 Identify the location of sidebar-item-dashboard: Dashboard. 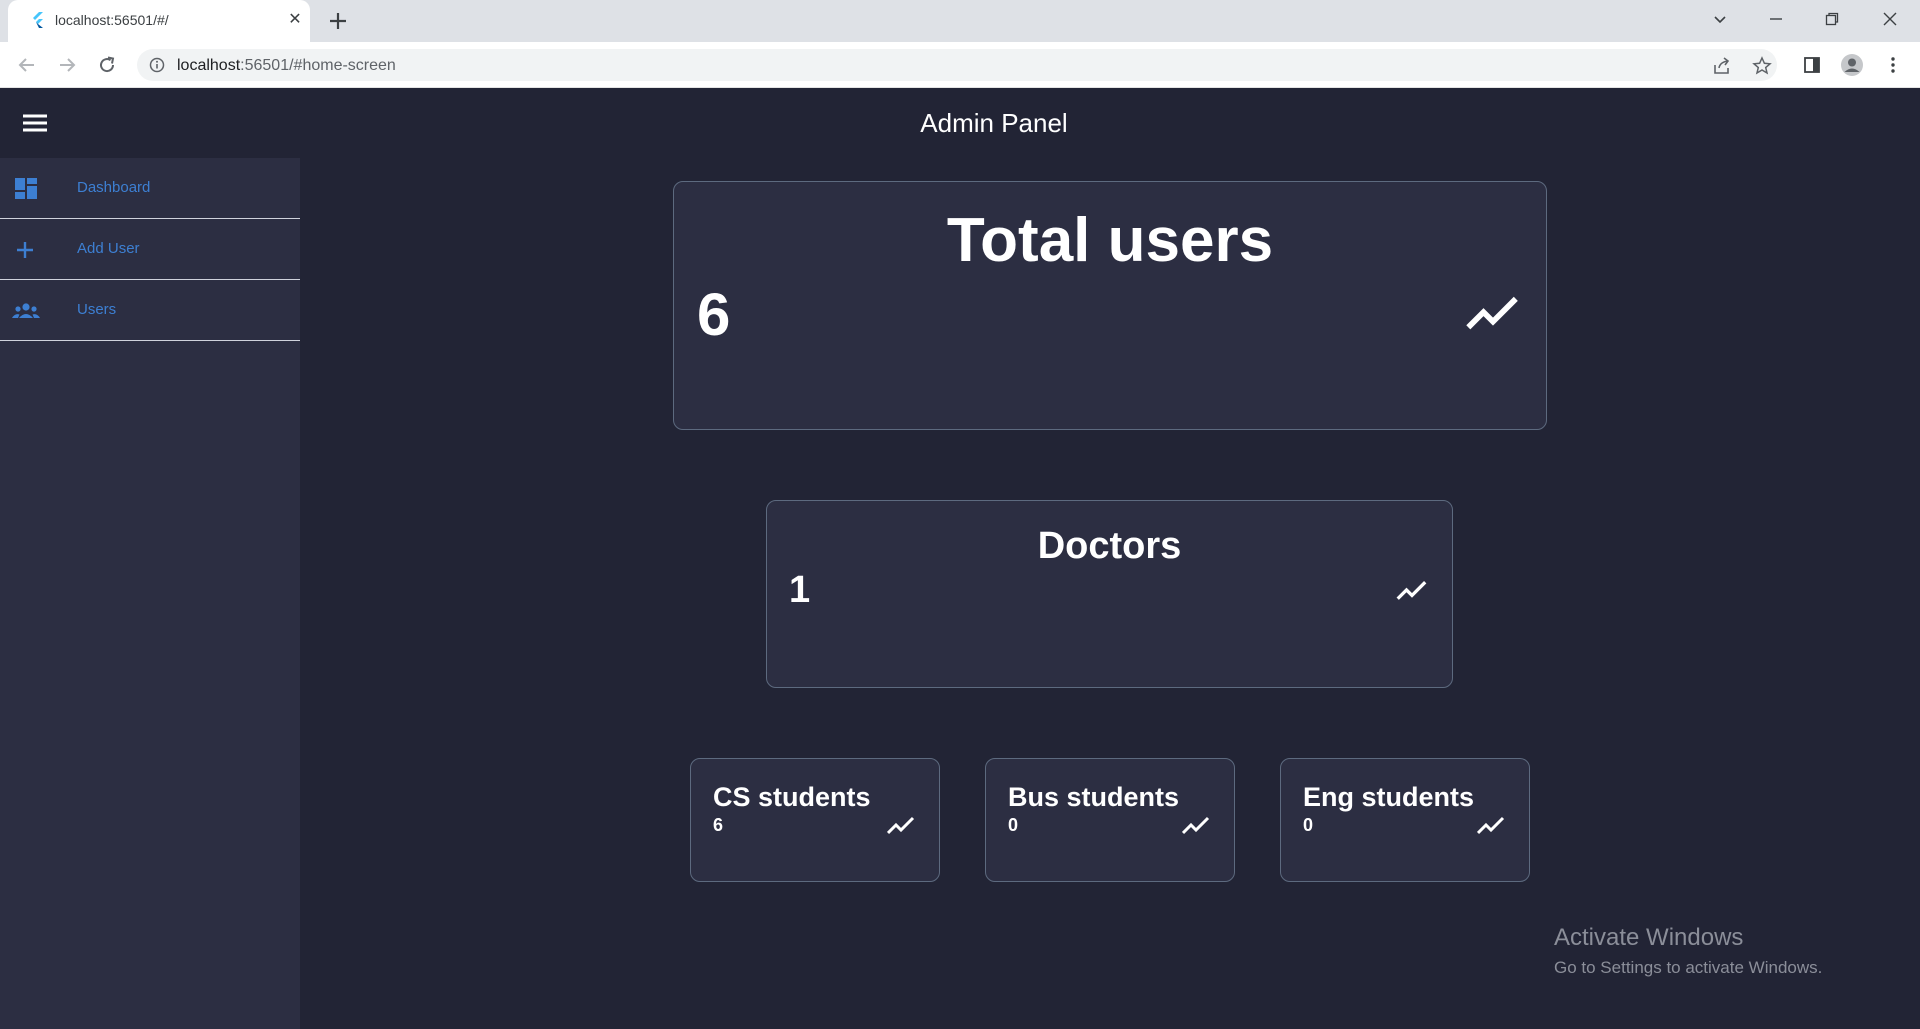
(150, 188).